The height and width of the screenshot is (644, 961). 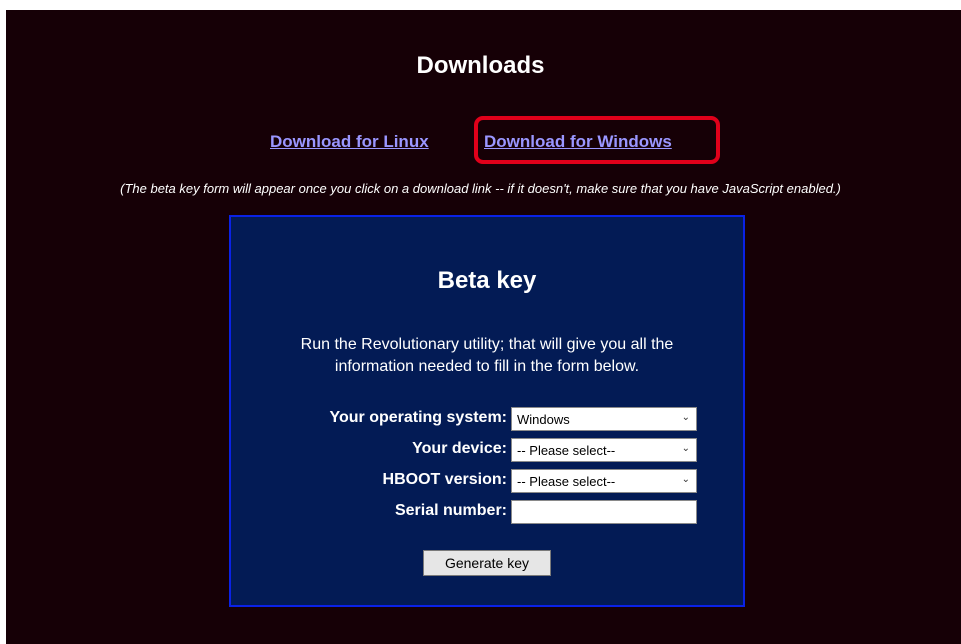 What do you see at coordinates (487, 563) in the screenshot?
I see `generate-key-button: Generate key` at bounding box center [487, 563].